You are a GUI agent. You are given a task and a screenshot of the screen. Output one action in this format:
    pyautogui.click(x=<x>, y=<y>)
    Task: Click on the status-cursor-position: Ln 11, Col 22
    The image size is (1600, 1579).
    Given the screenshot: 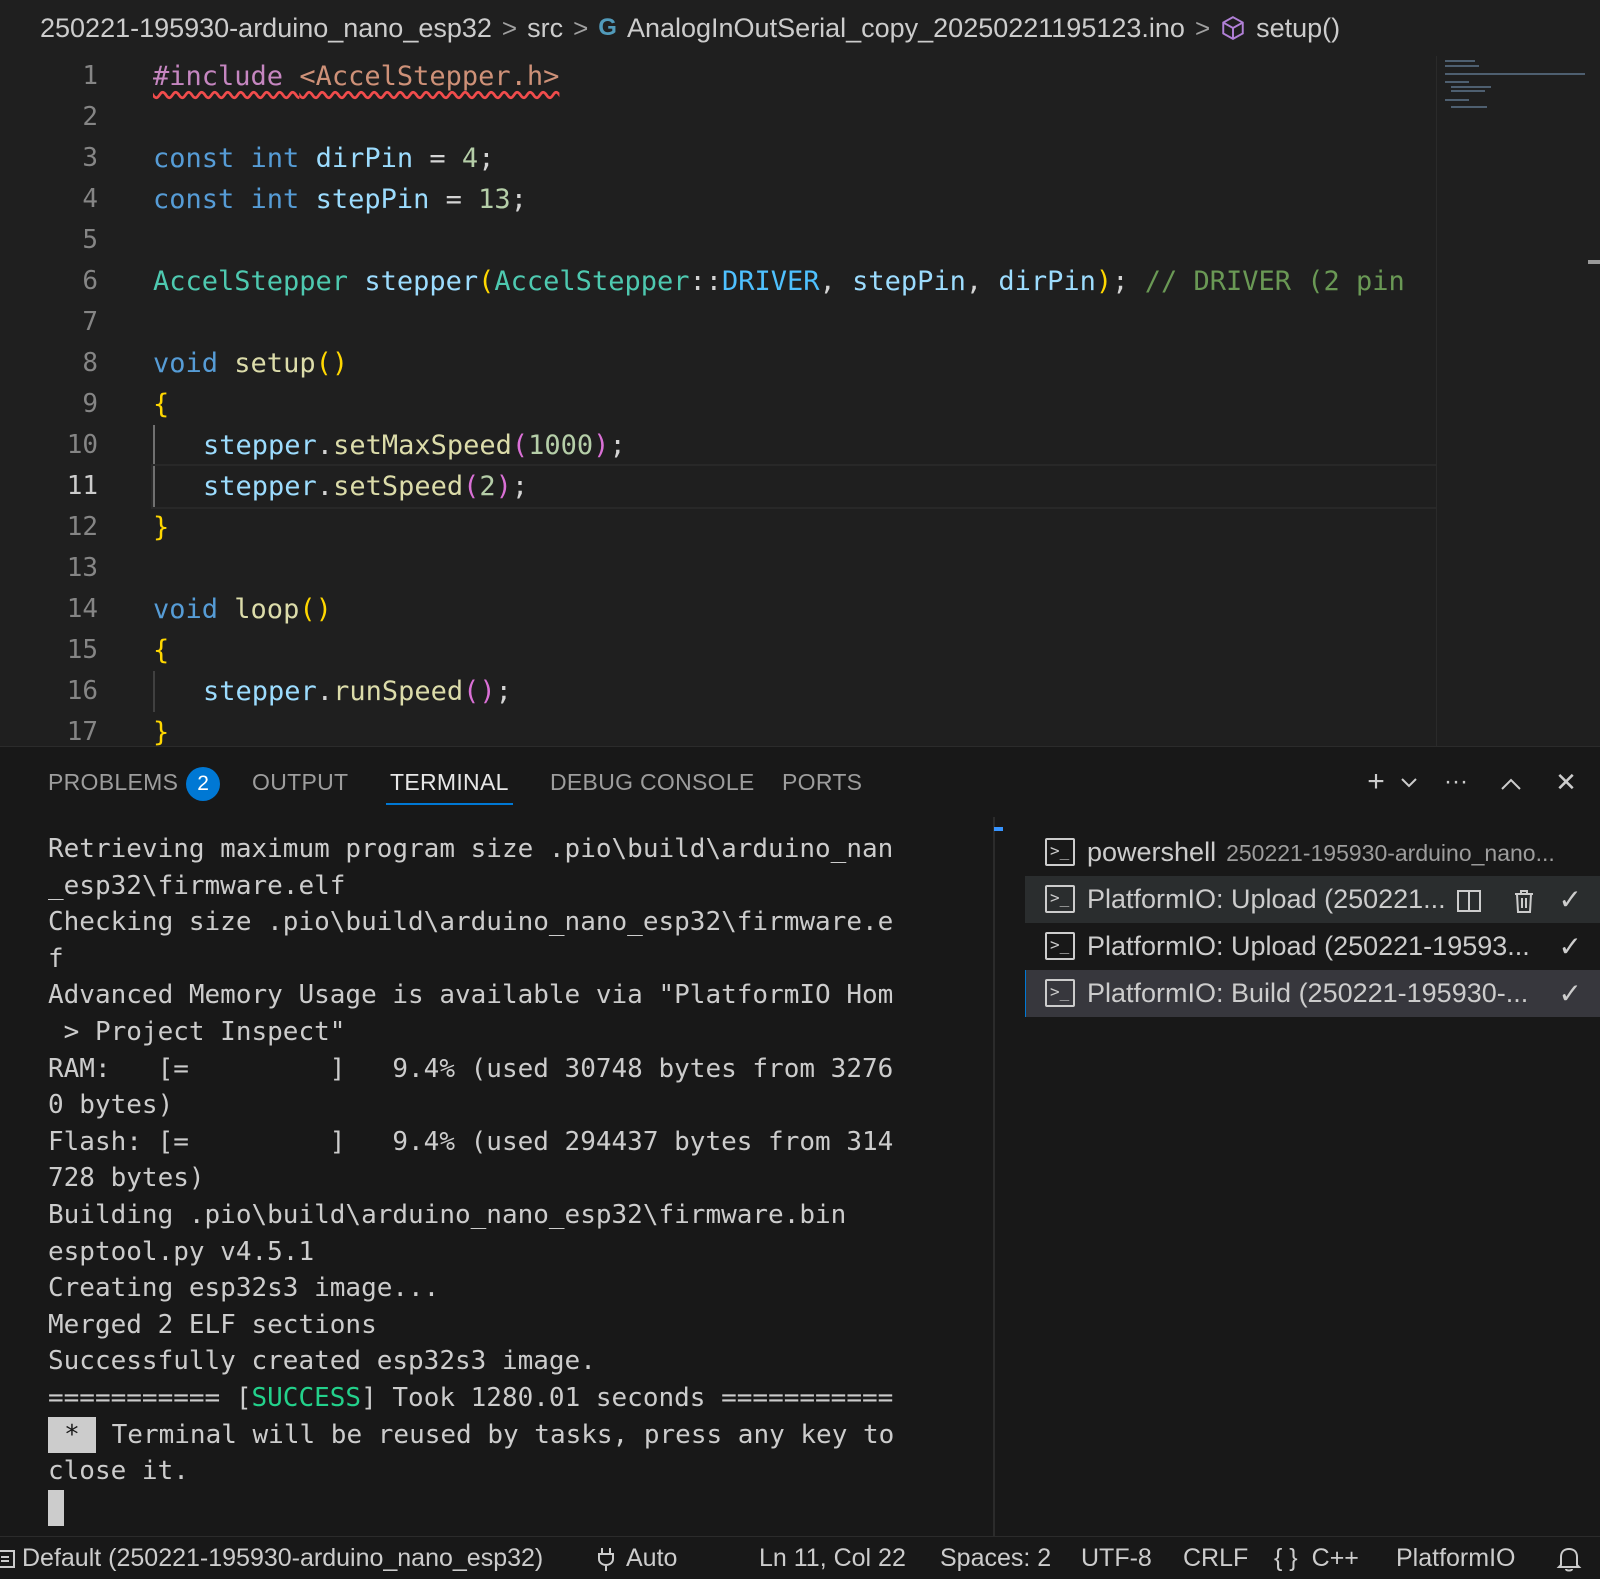 What is the action you would take?
    pyautogui.click(x=832, y=1558)
    